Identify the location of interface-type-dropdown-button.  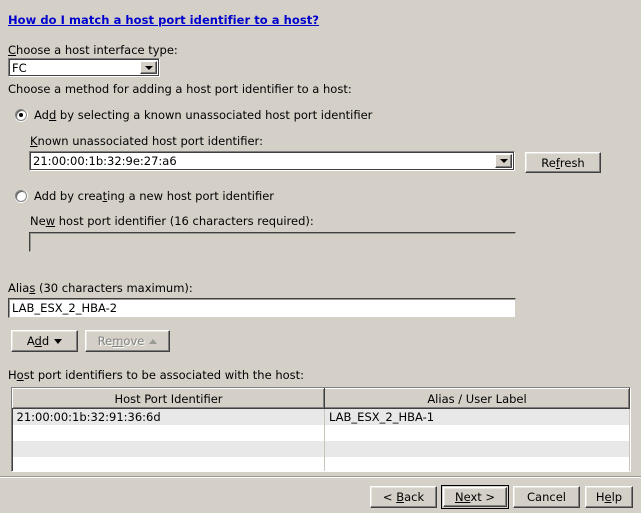
(148, 67).